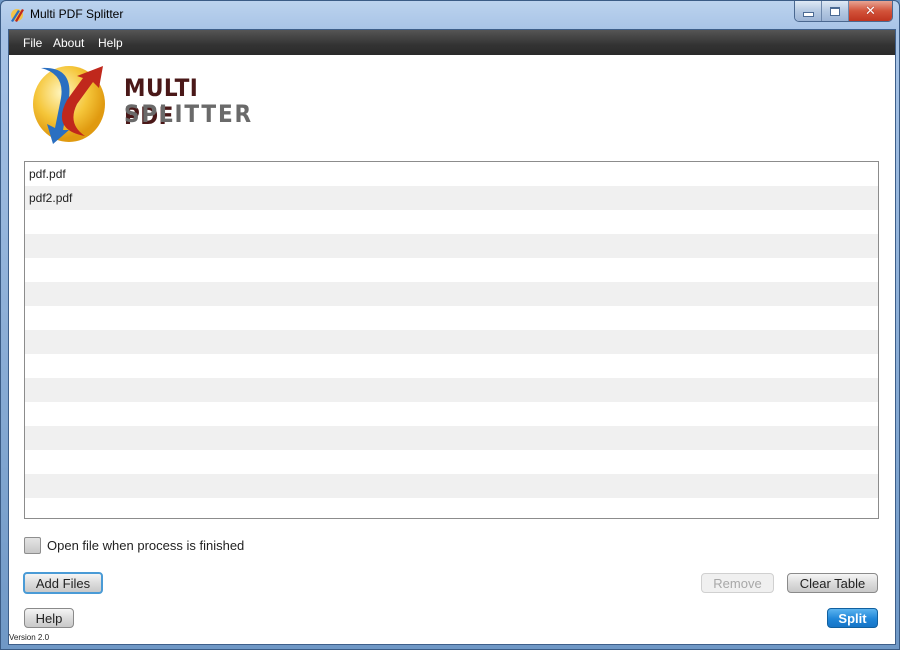  I want to click on title-bar: Multi PDF Splitter ✕, so click(450, 15).